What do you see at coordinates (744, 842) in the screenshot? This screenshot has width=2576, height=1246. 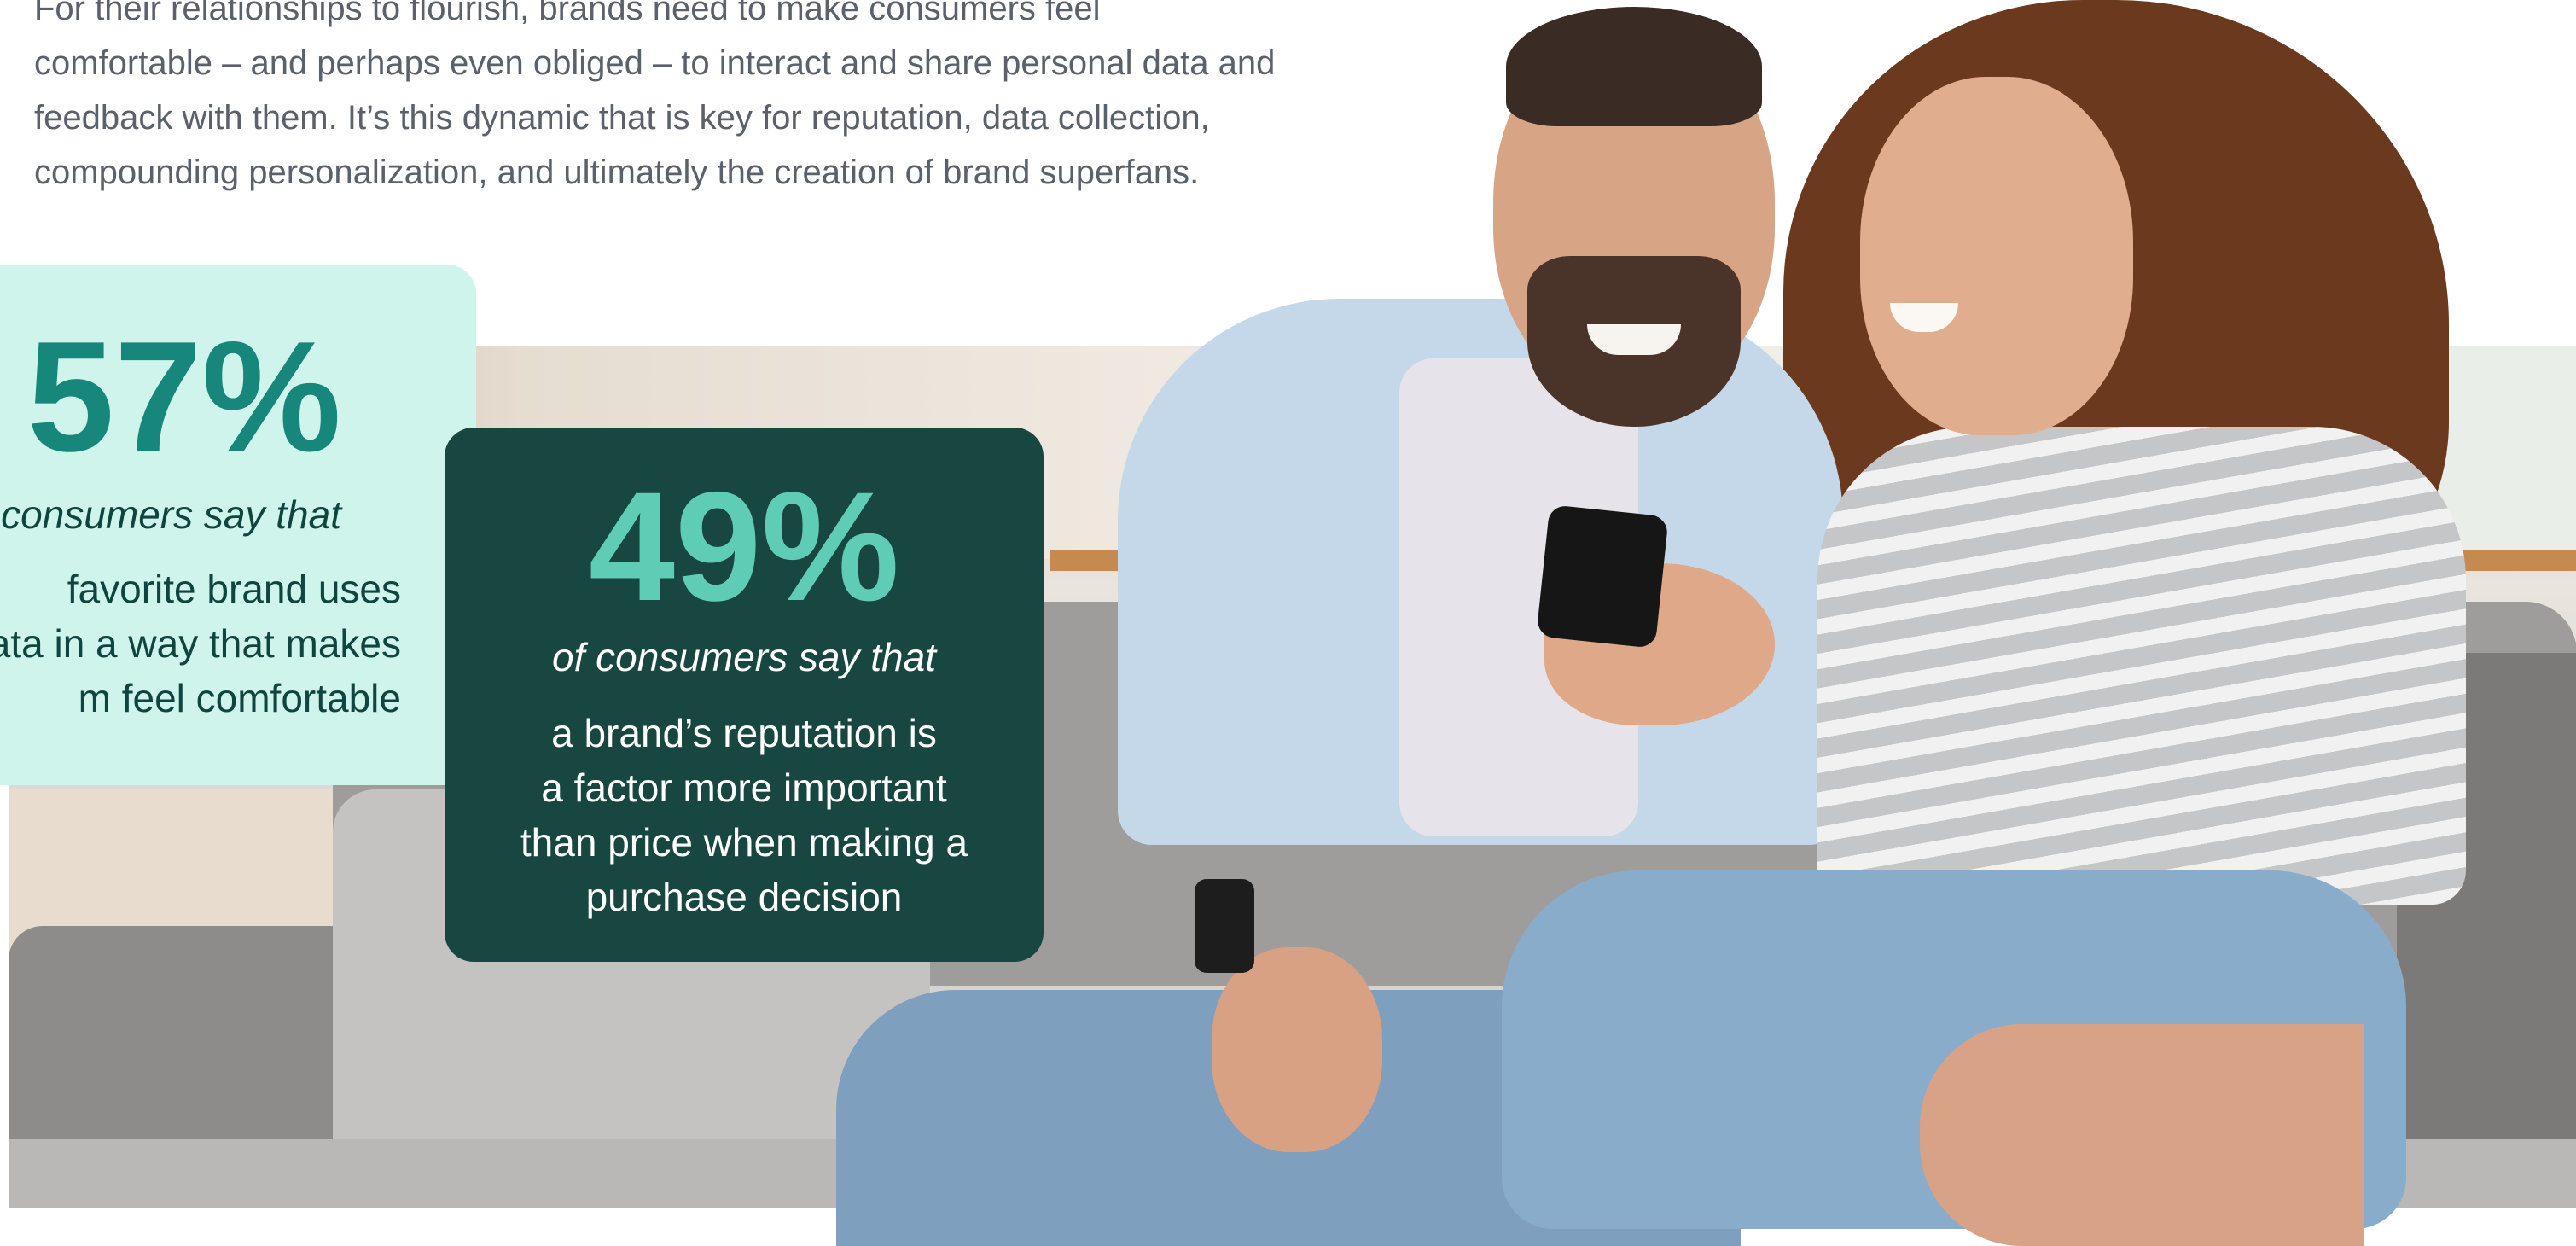 I see `stat-line: than price when making a` at bounding box center [744, 842].